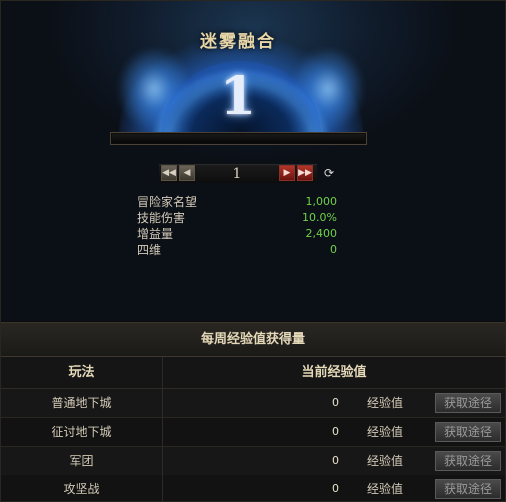 This screenshot has height=502, width=506. I want to click on fusion-progress-bar, so click(238, 138).